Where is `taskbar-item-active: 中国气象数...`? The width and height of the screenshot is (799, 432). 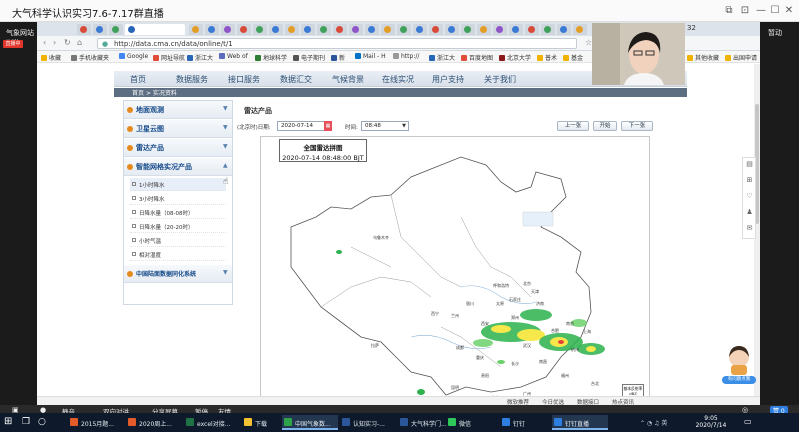
taskbar-item-active: 中国气象数... is located at coordinates (310, 422).